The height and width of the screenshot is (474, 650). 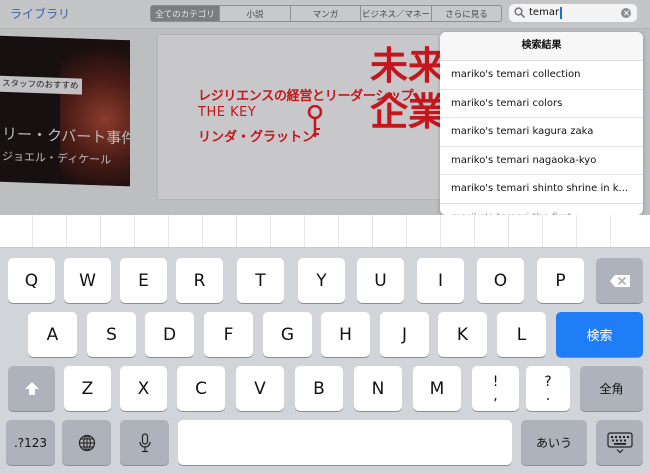 What do you see at coordinates (260, 388) in the screenshot?
I see `key-v: V` at bounding box center [260, 388].